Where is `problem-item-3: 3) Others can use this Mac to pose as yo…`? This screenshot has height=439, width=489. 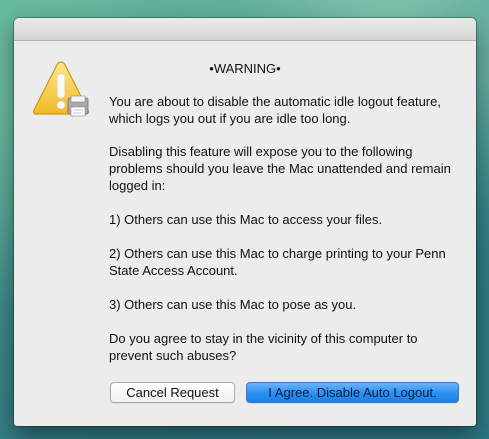
problem-item-3: 3) Others can use this Mac to pose as yo… is located at coordinates (233, 304).